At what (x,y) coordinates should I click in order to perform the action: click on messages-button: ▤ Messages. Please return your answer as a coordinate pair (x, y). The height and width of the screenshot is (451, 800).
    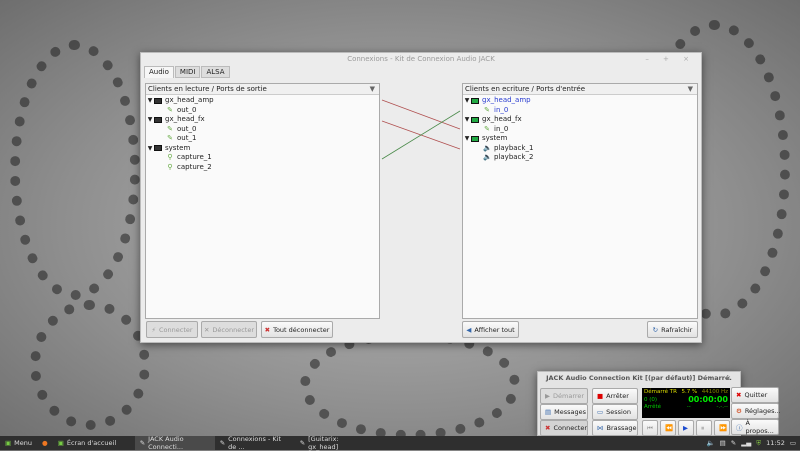
    Looking at the image, I should click on (564, 412).